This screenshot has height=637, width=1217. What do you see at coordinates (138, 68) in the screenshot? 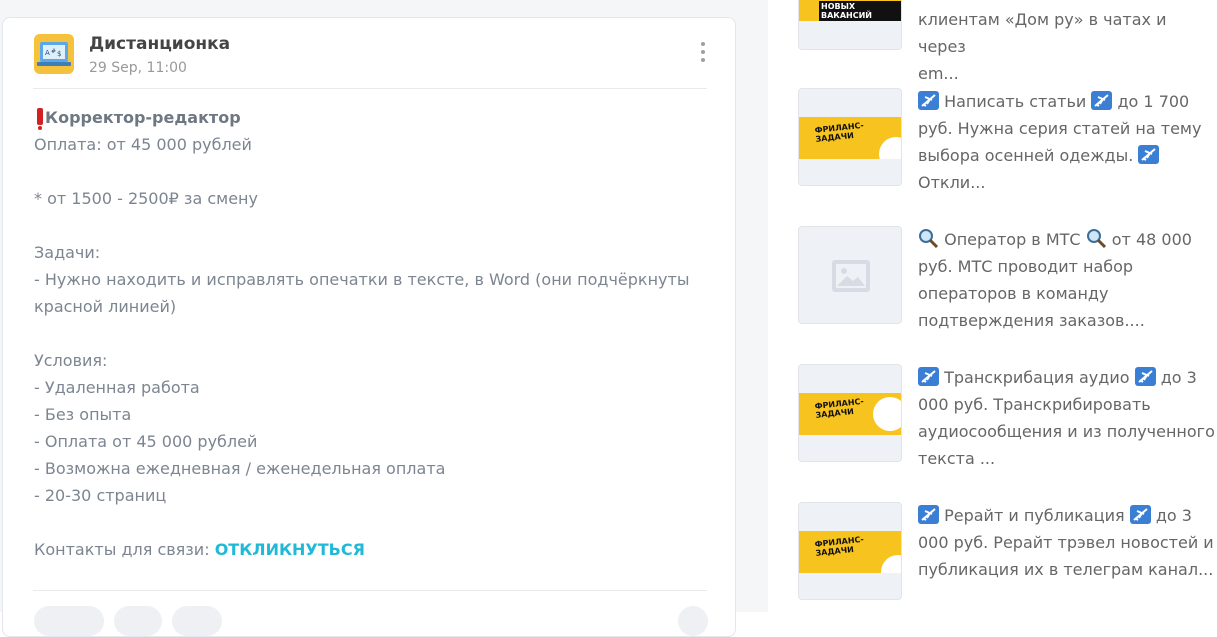
I see `post-date: 29 Sep, 11:00` at bounding box center [138, 68].